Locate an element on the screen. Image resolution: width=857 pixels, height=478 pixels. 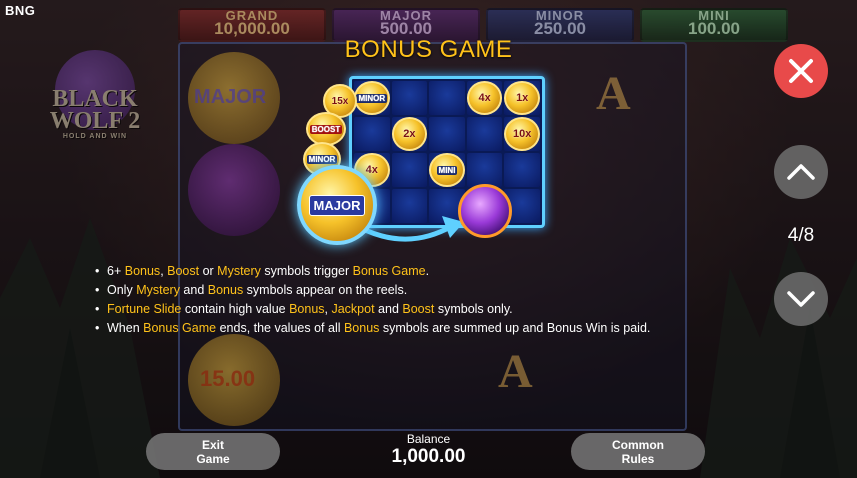
logo-title: BLACK WOLF 2 HOLD AND WIN is located at coordinates (95, 113).